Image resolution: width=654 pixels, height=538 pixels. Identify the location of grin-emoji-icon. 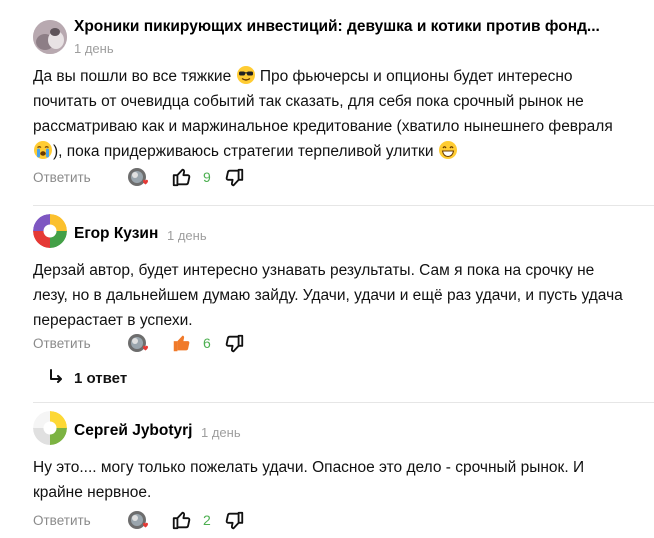
(447, 150).